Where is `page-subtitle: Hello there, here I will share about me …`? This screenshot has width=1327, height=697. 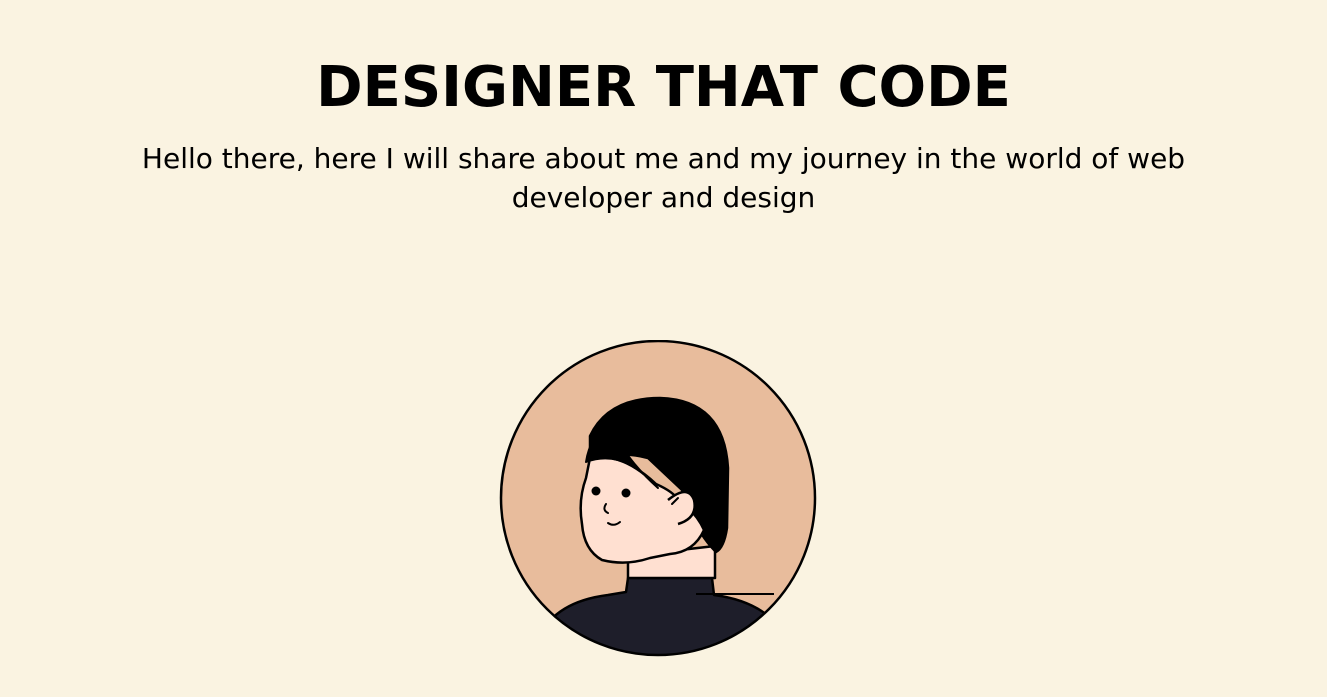 page-subtitle: Hello there, here I will share about me … is located at coordinates (663, 178).